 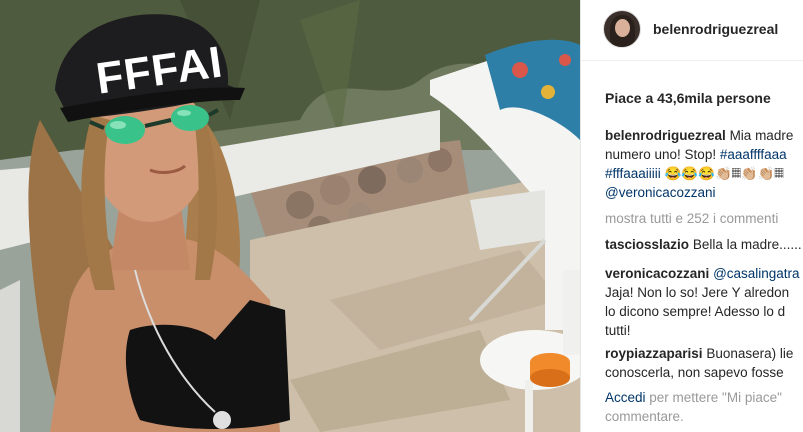 What do you see at coordinates (657, 273) in the screenshot?
I see `comment-author: veronicacozzani` at bounding box center [657, 273].